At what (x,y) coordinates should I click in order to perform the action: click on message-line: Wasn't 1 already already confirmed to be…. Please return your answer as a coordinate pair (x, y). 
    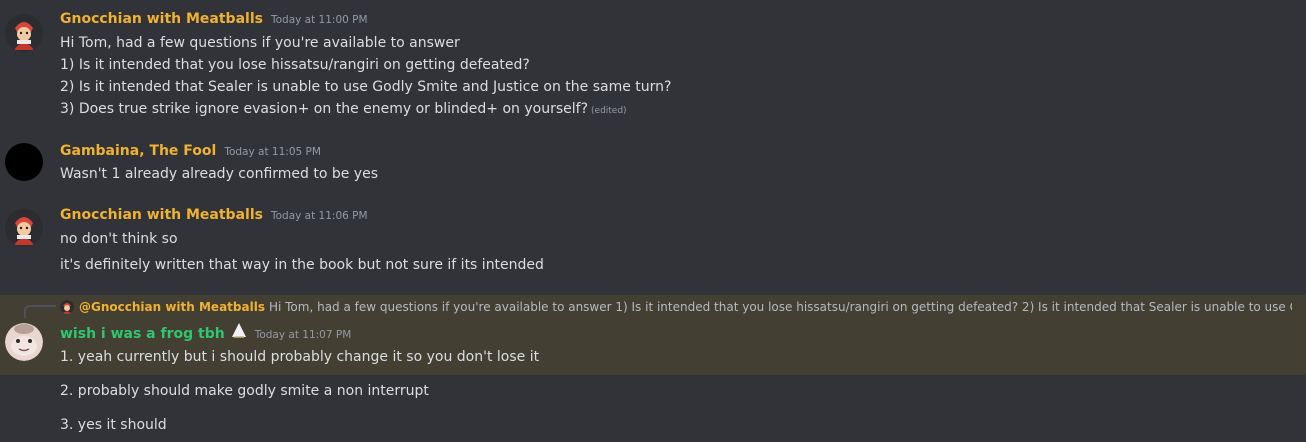
    Looking at the image, I should click on (219, 174).